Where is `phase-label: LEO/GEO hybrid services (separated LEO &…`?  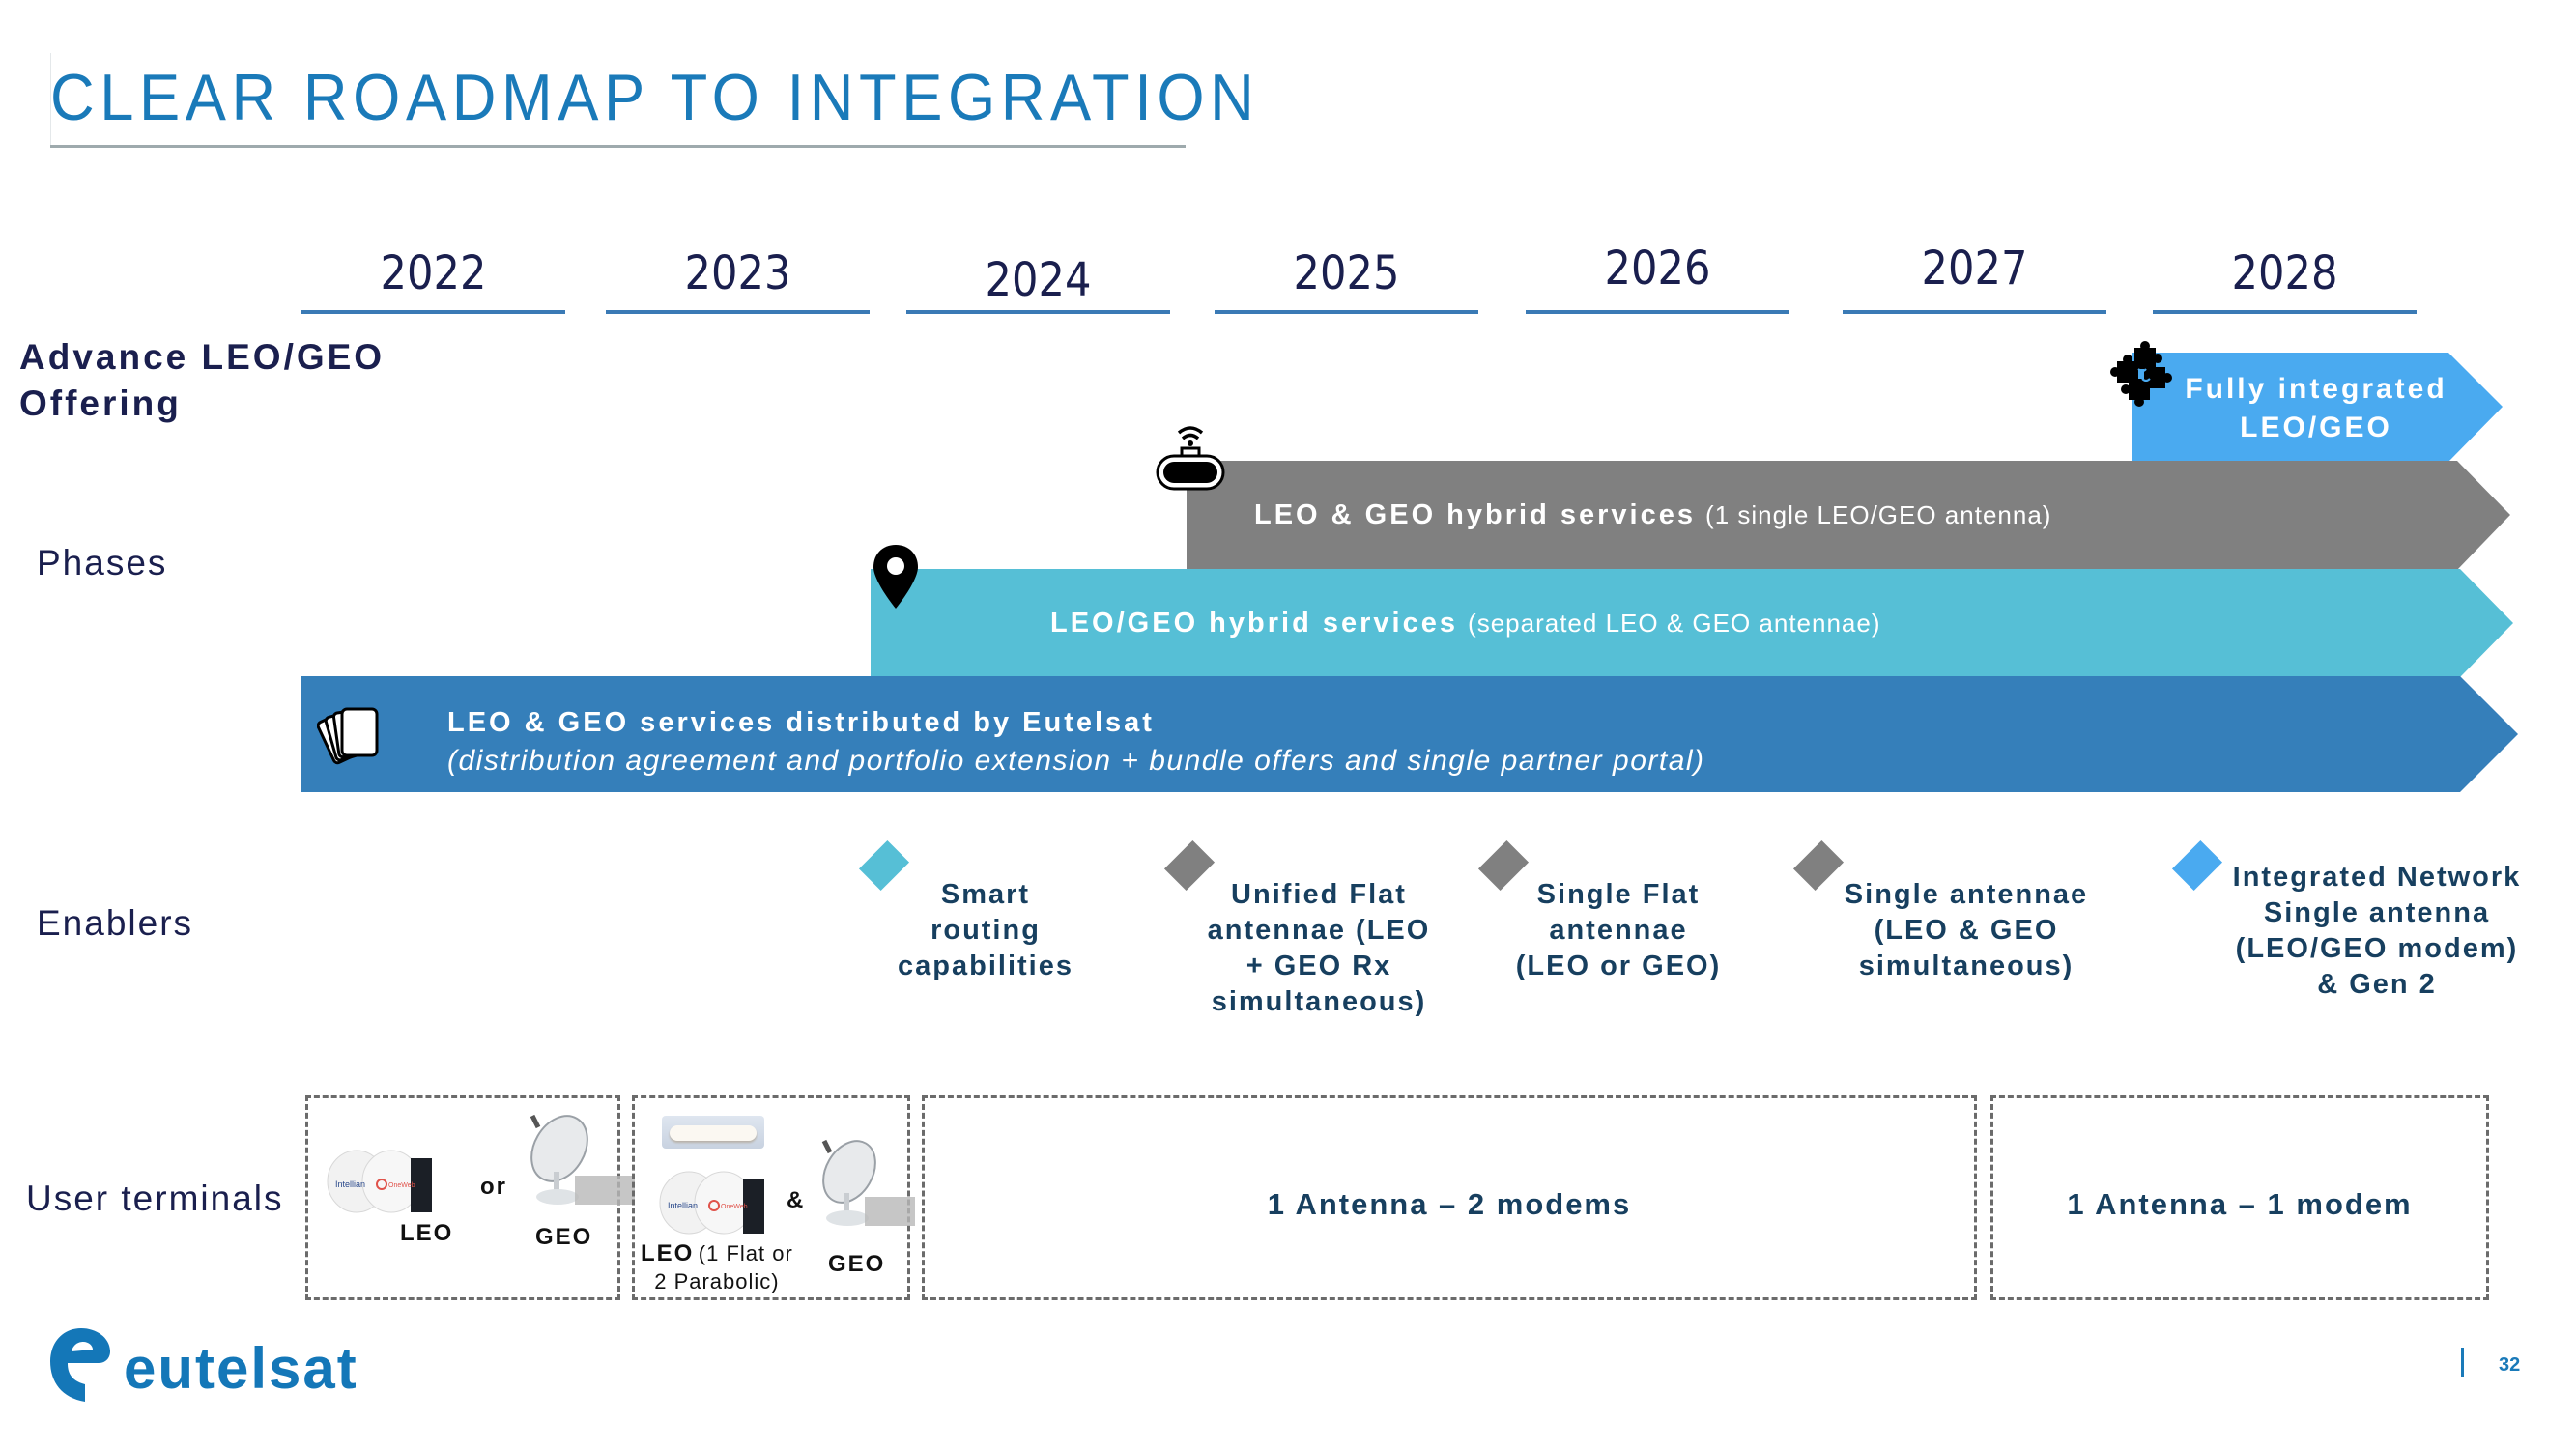 phase-label: LEO/GEO hybrid services (separated LEO &… is located at coordinates (1466, 623).